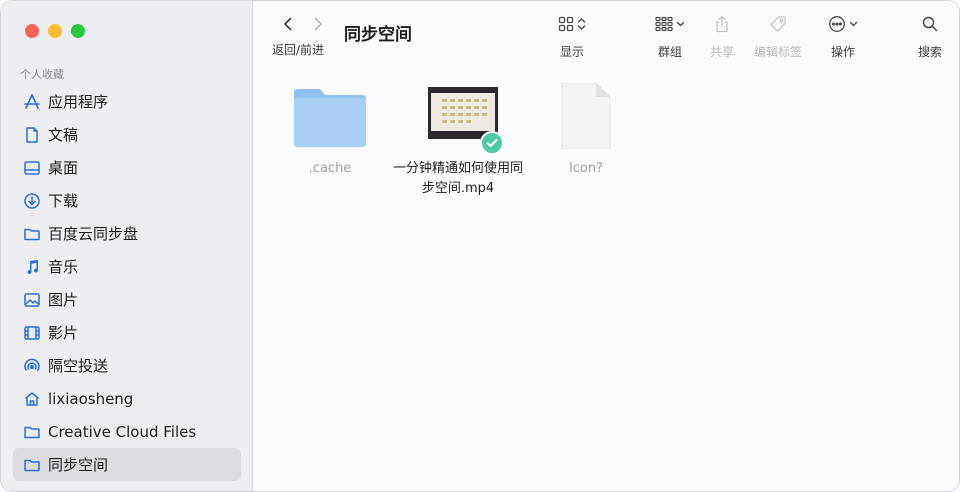 Image resolution: width=960 pixels, height=492 pixels. What do you see at coordinates (32, 366) in the screenshot?
I see `airdrop-icon` at bounding box center [32, 366].